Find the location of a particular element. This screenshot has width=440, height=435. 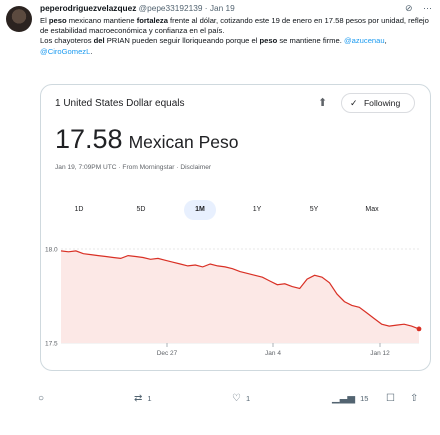

share-tweet-button: ⇧ is located at coordinates (416, 398).